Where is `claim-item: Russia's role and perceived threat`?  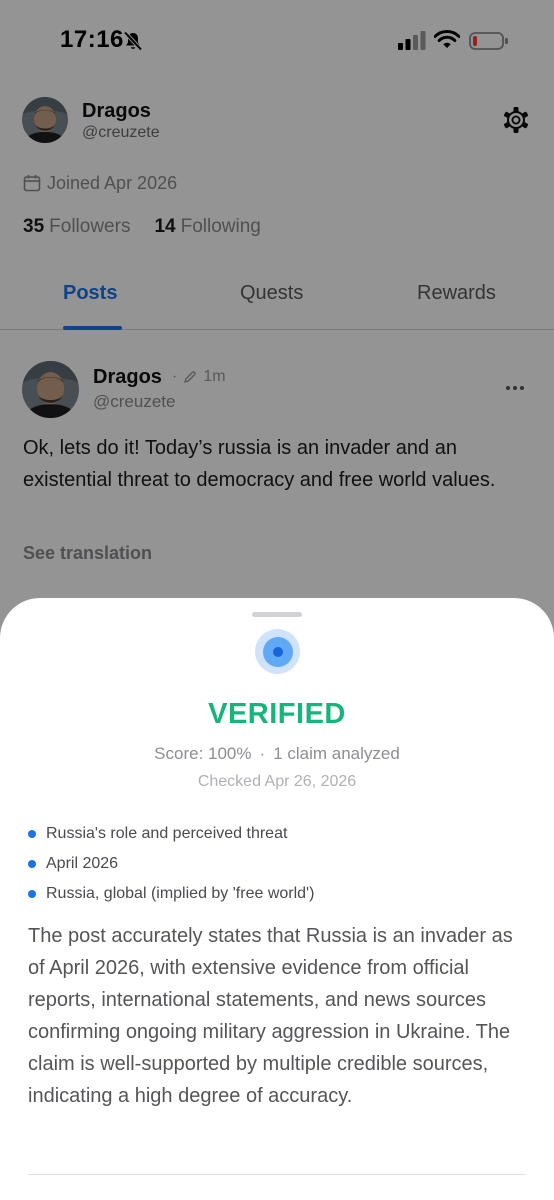
claim-item: Russia's role and perceived threat is located at coordinates (171, 834).